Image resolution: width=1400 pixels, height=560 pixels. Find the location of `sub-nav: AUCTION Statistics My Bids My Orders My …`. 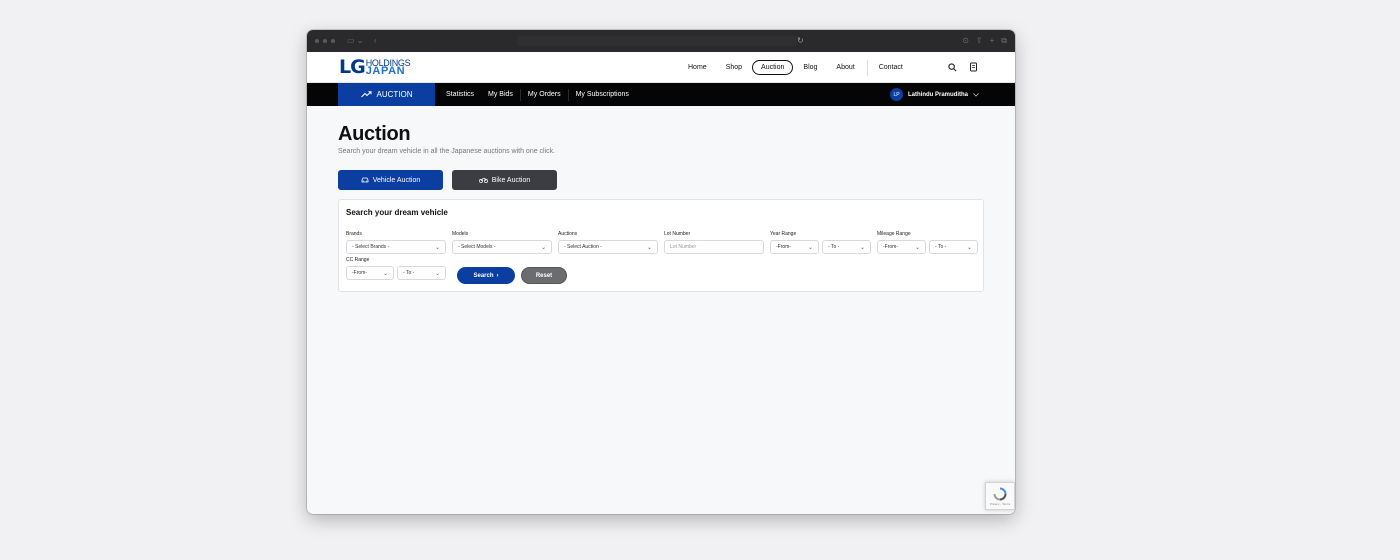

sub-nav: AUCTION Statistics My Bids My Orders My … is located at coordinates (661, 94).